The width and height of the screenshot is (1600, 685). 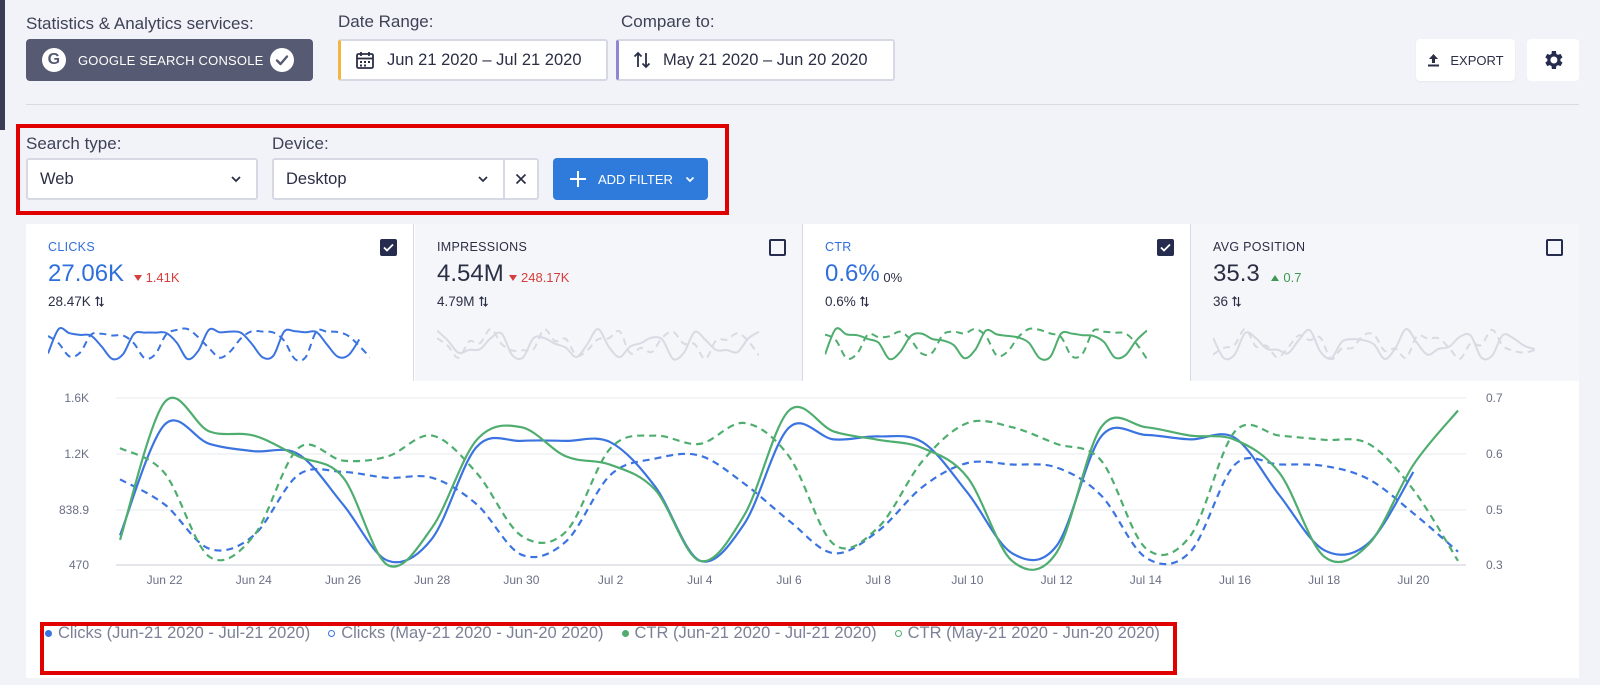 I want to click on y-right-tick-label: 0.7, so click(x=1494, y=398).